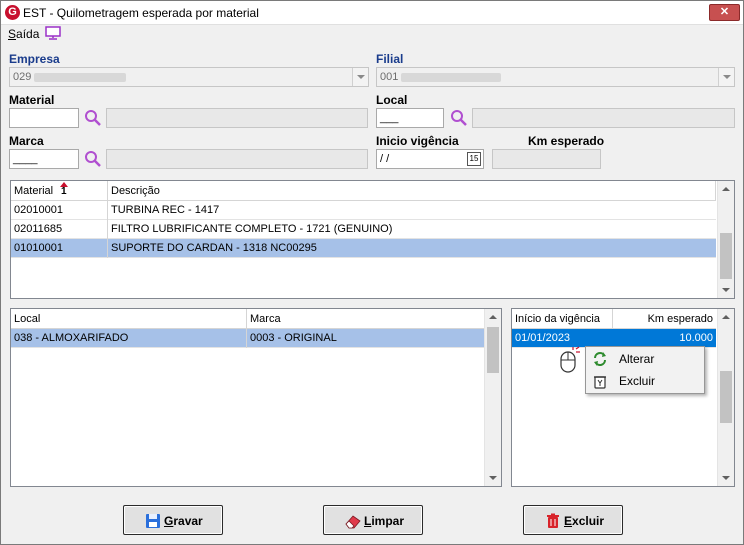  Describe the element at coordinates (353, 522) in the screenshot. I see `eraser-icon` at that location.